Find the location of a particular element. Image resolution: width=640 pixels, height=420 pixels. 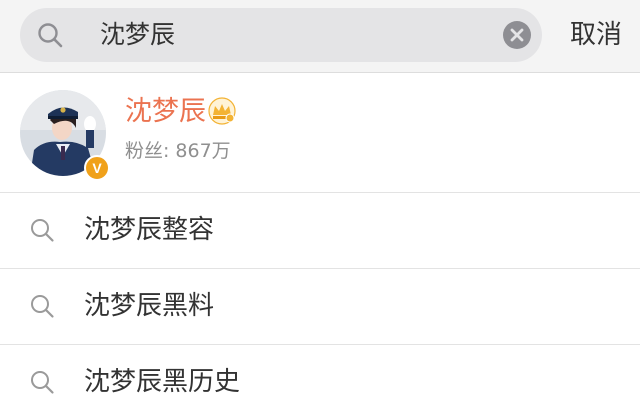

fans-count: 粉丝: 867万 is located at coordinates (178, 151).